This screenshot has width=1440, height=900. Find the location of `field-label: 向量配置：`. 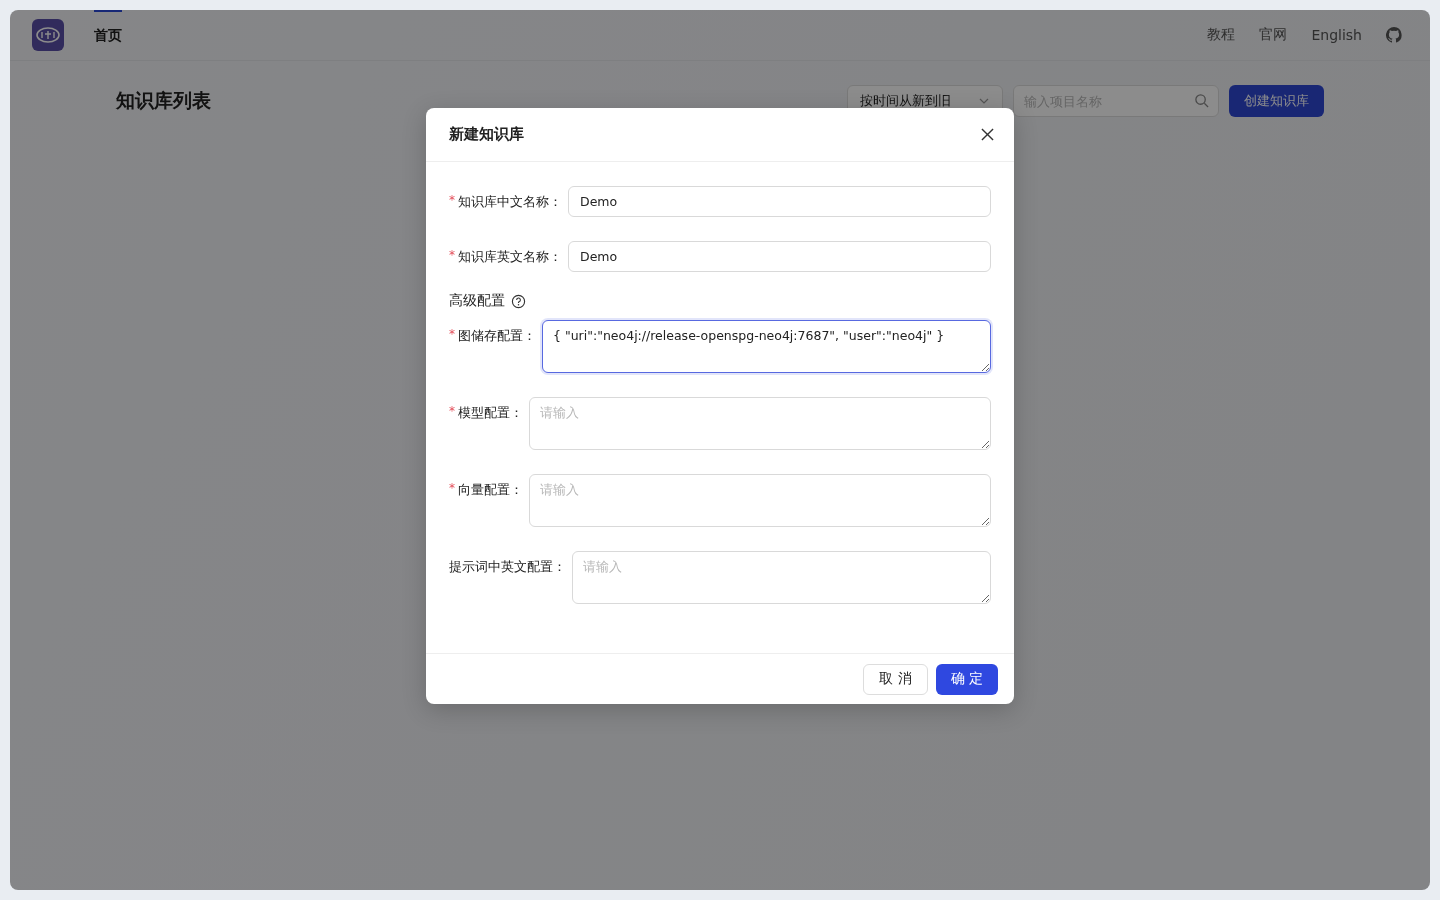

field-label: 向量配置： is located at coordinates (491, 490).